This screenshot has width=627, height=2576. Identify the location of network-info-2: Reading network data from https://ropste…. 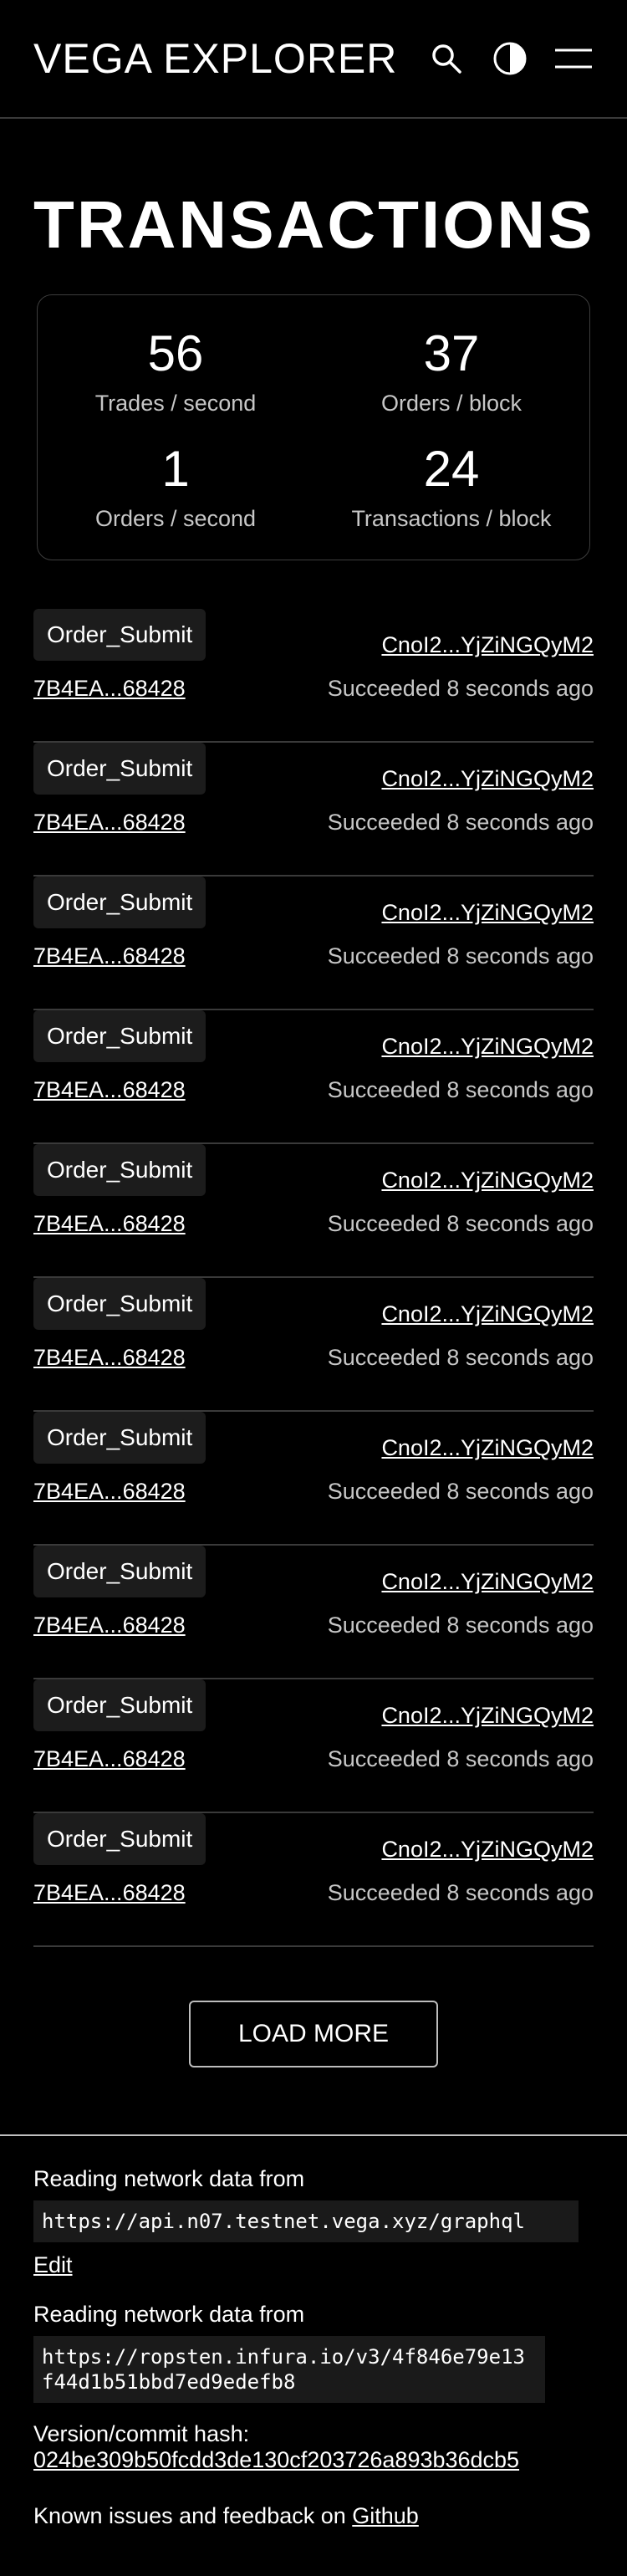
(313, 2352).